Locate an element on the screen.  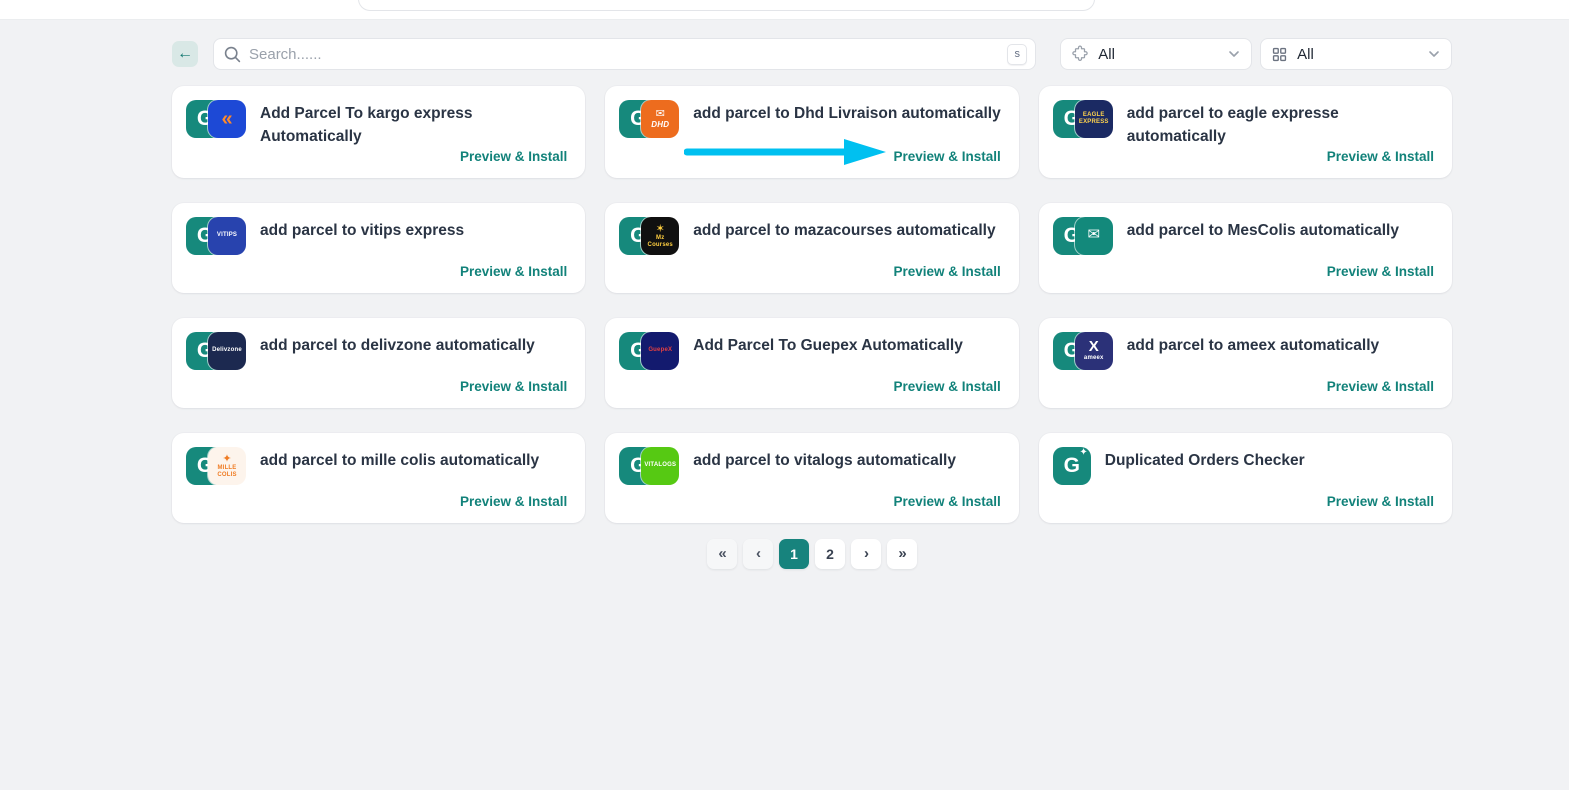
app-icon-pair: G✦ « is located at coordinates (216, 119).